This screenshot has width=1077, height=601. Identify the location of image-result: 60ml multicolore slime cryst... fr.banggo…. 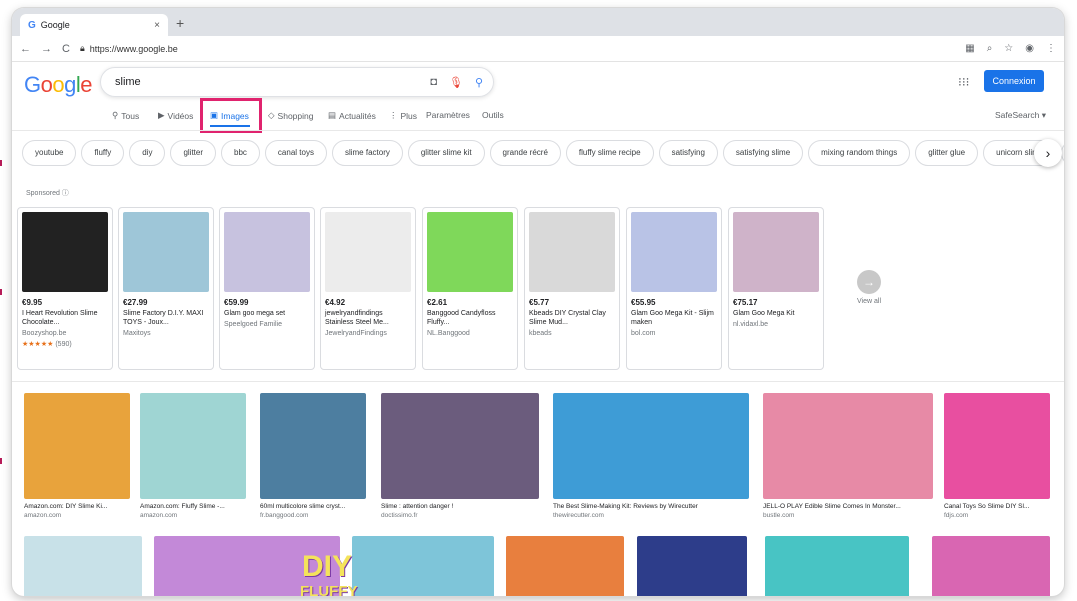
(313, 456).